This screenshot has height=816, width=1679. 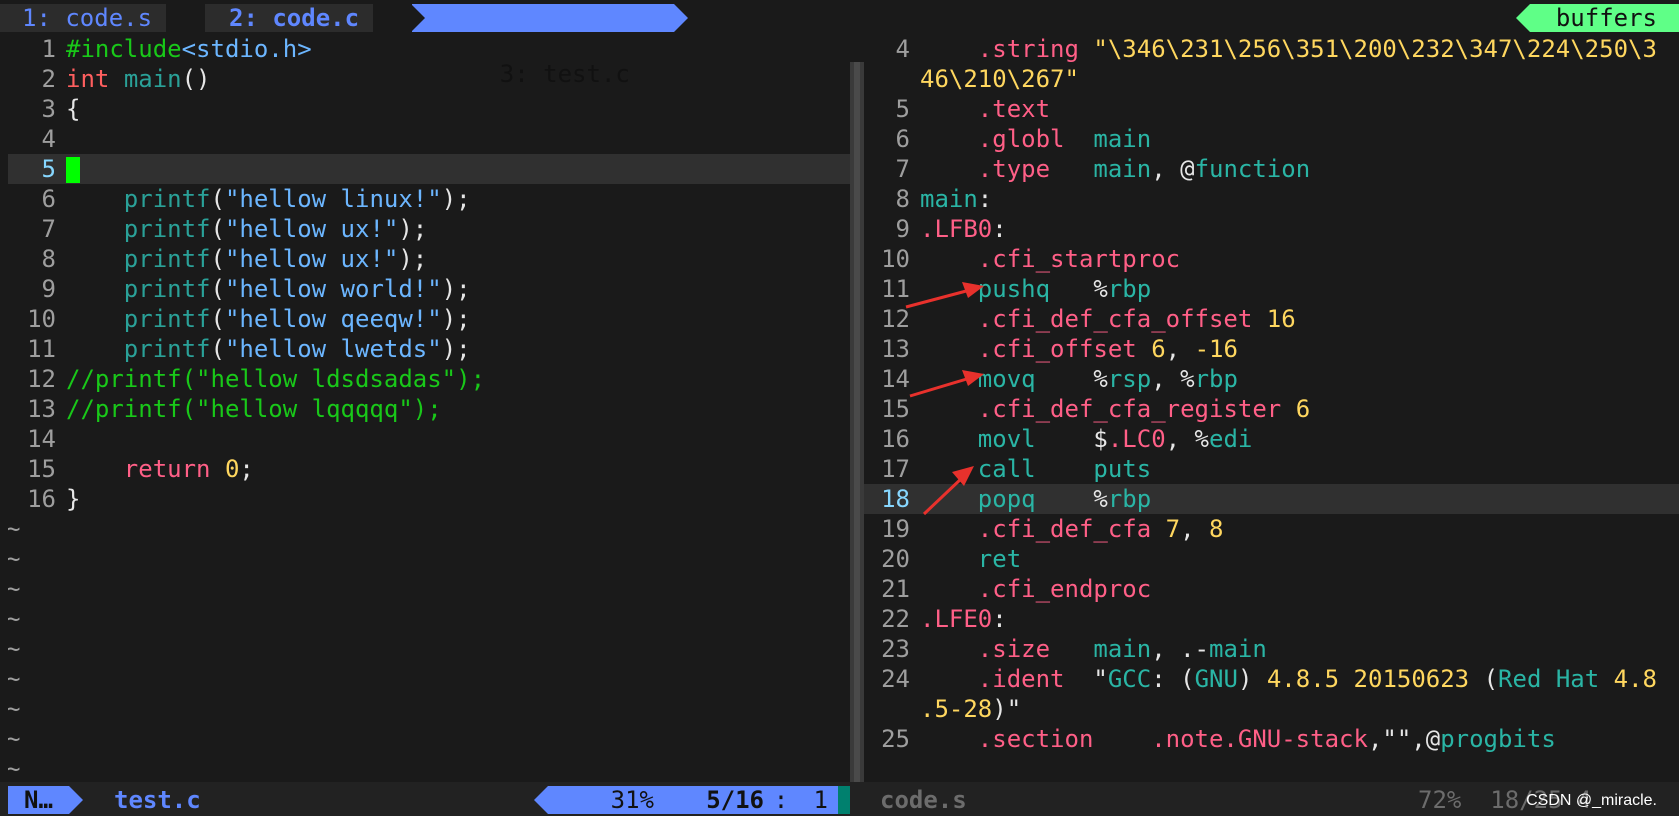 I want to click on code-token: (, so click(x=217, y=349).